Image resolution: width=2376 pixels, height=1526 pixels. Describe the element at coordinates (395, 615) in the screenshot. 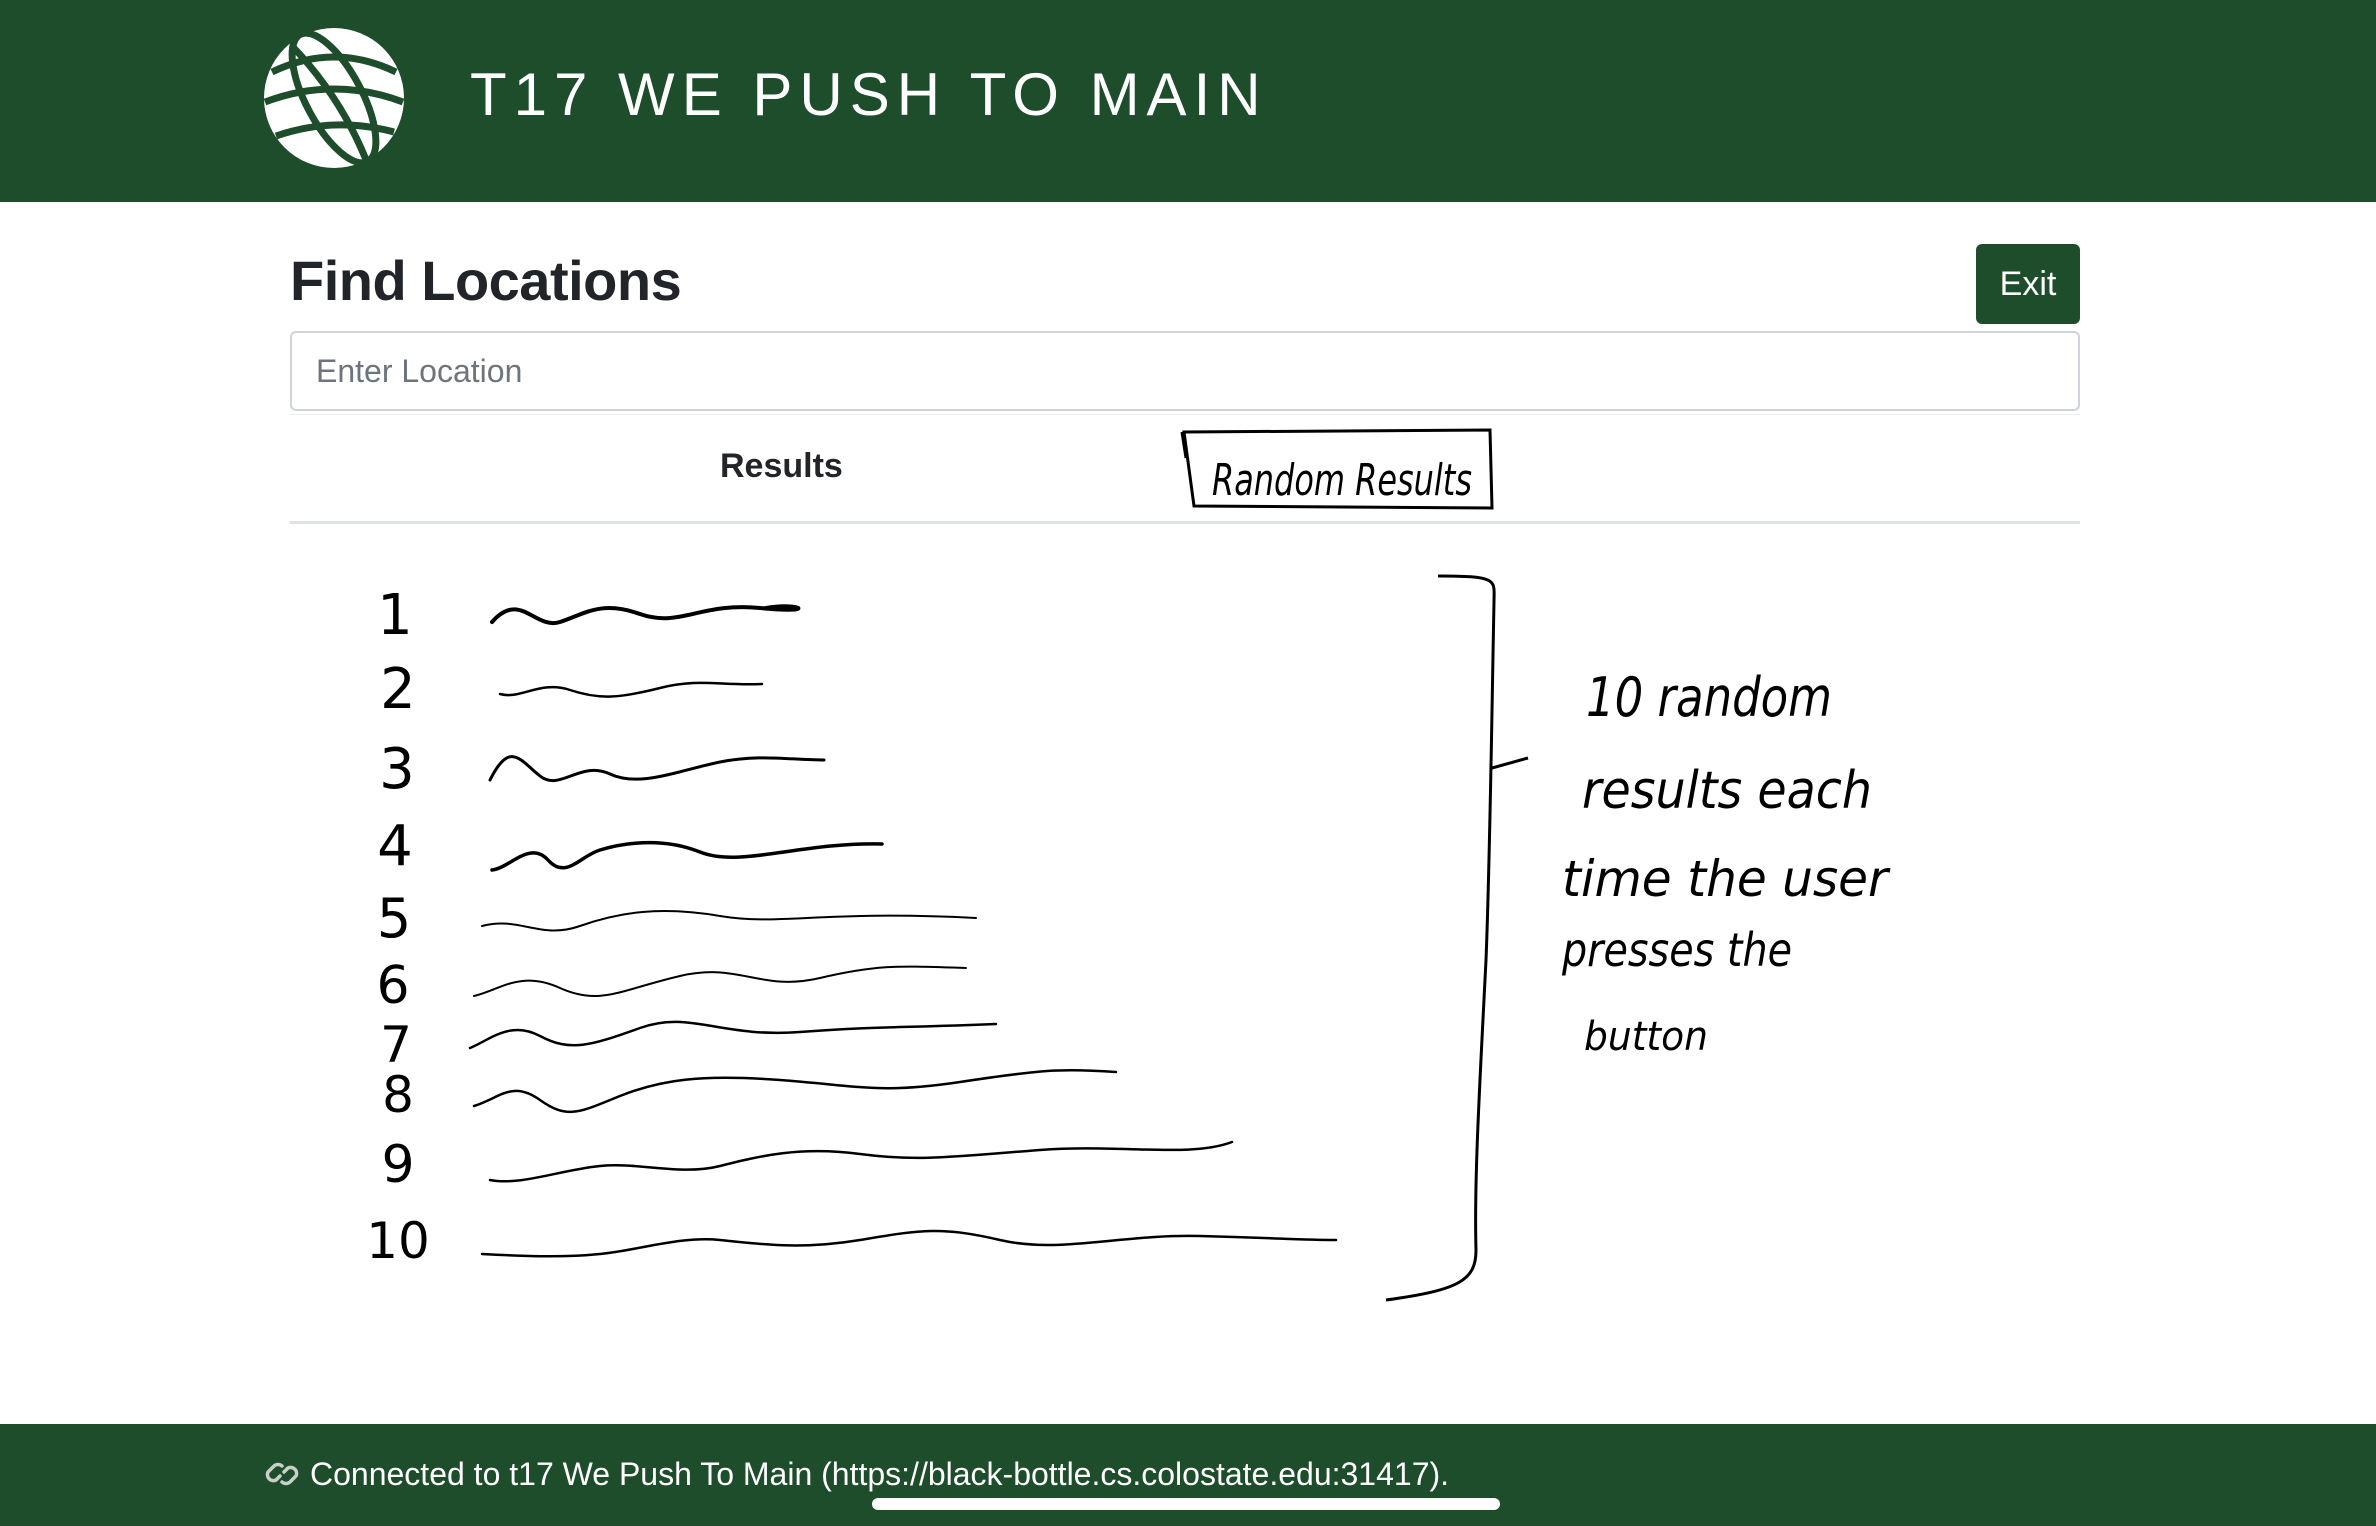

I see `result-number: 1` at that location.